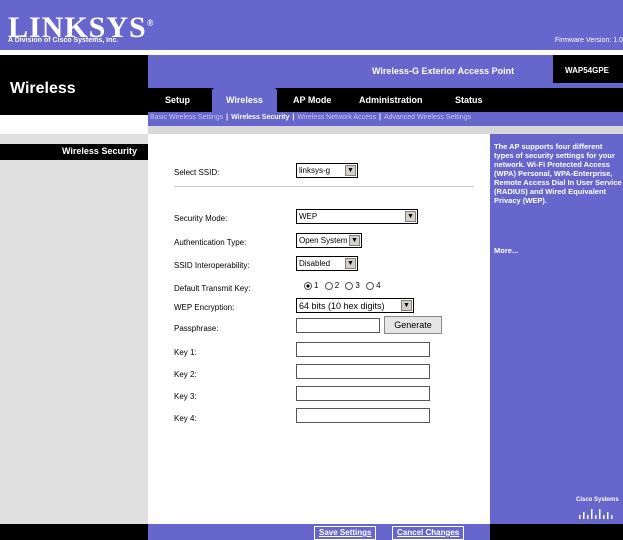 The image size is (623, 540). Describe the element at coordinates (391, 100) in the screenshot. I see `tab-administration: Administration` at that location.